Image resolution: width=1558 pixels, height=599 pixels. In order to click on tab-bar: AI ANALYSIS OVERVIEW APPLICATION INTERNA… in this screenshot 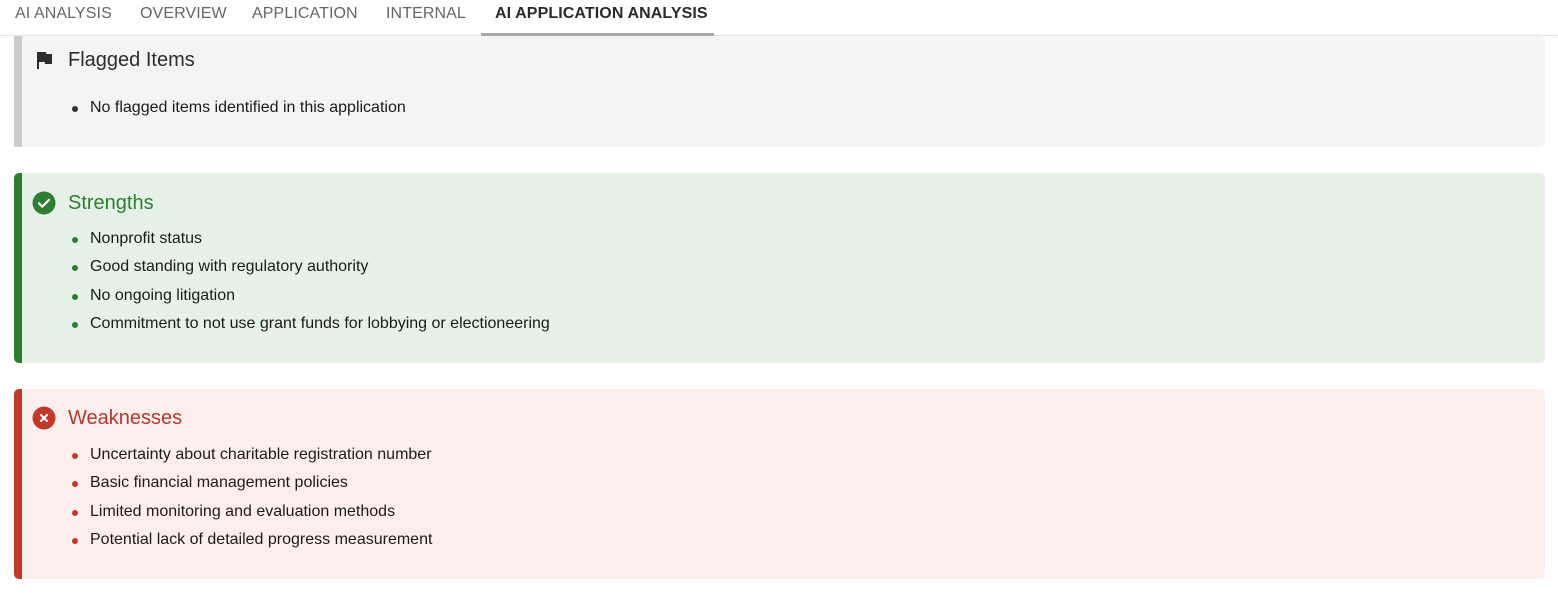, I will do `click(779, 18)`.